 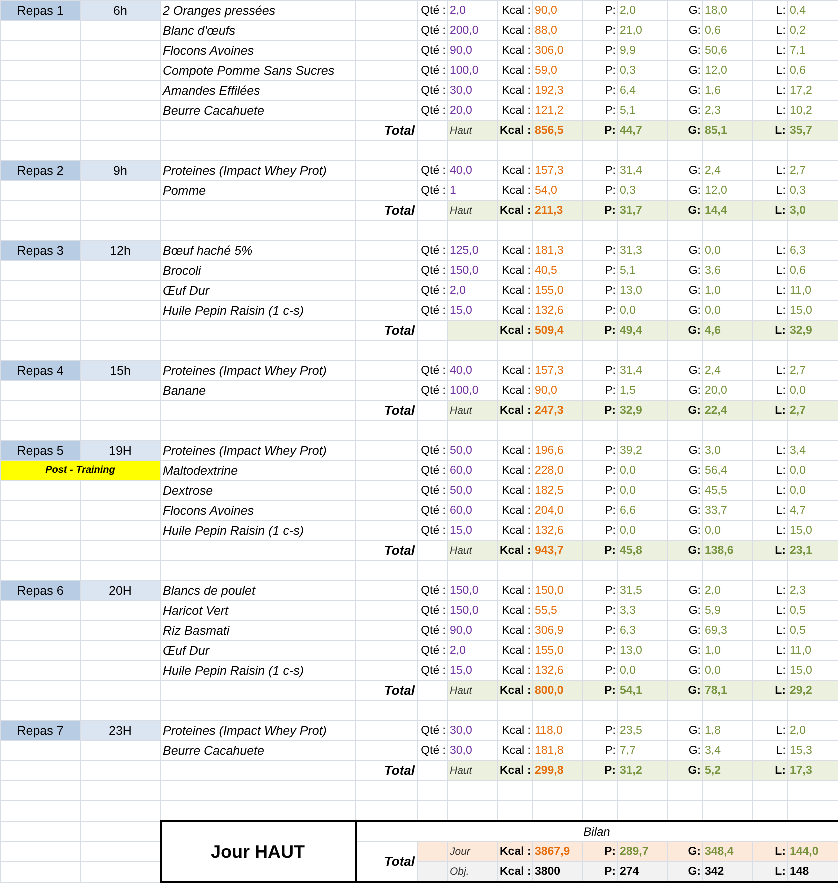 What do you see at coordinates (557, 370) in the screenshot?
I see `value-cell: 157,3` at bounding box center [557, 370].